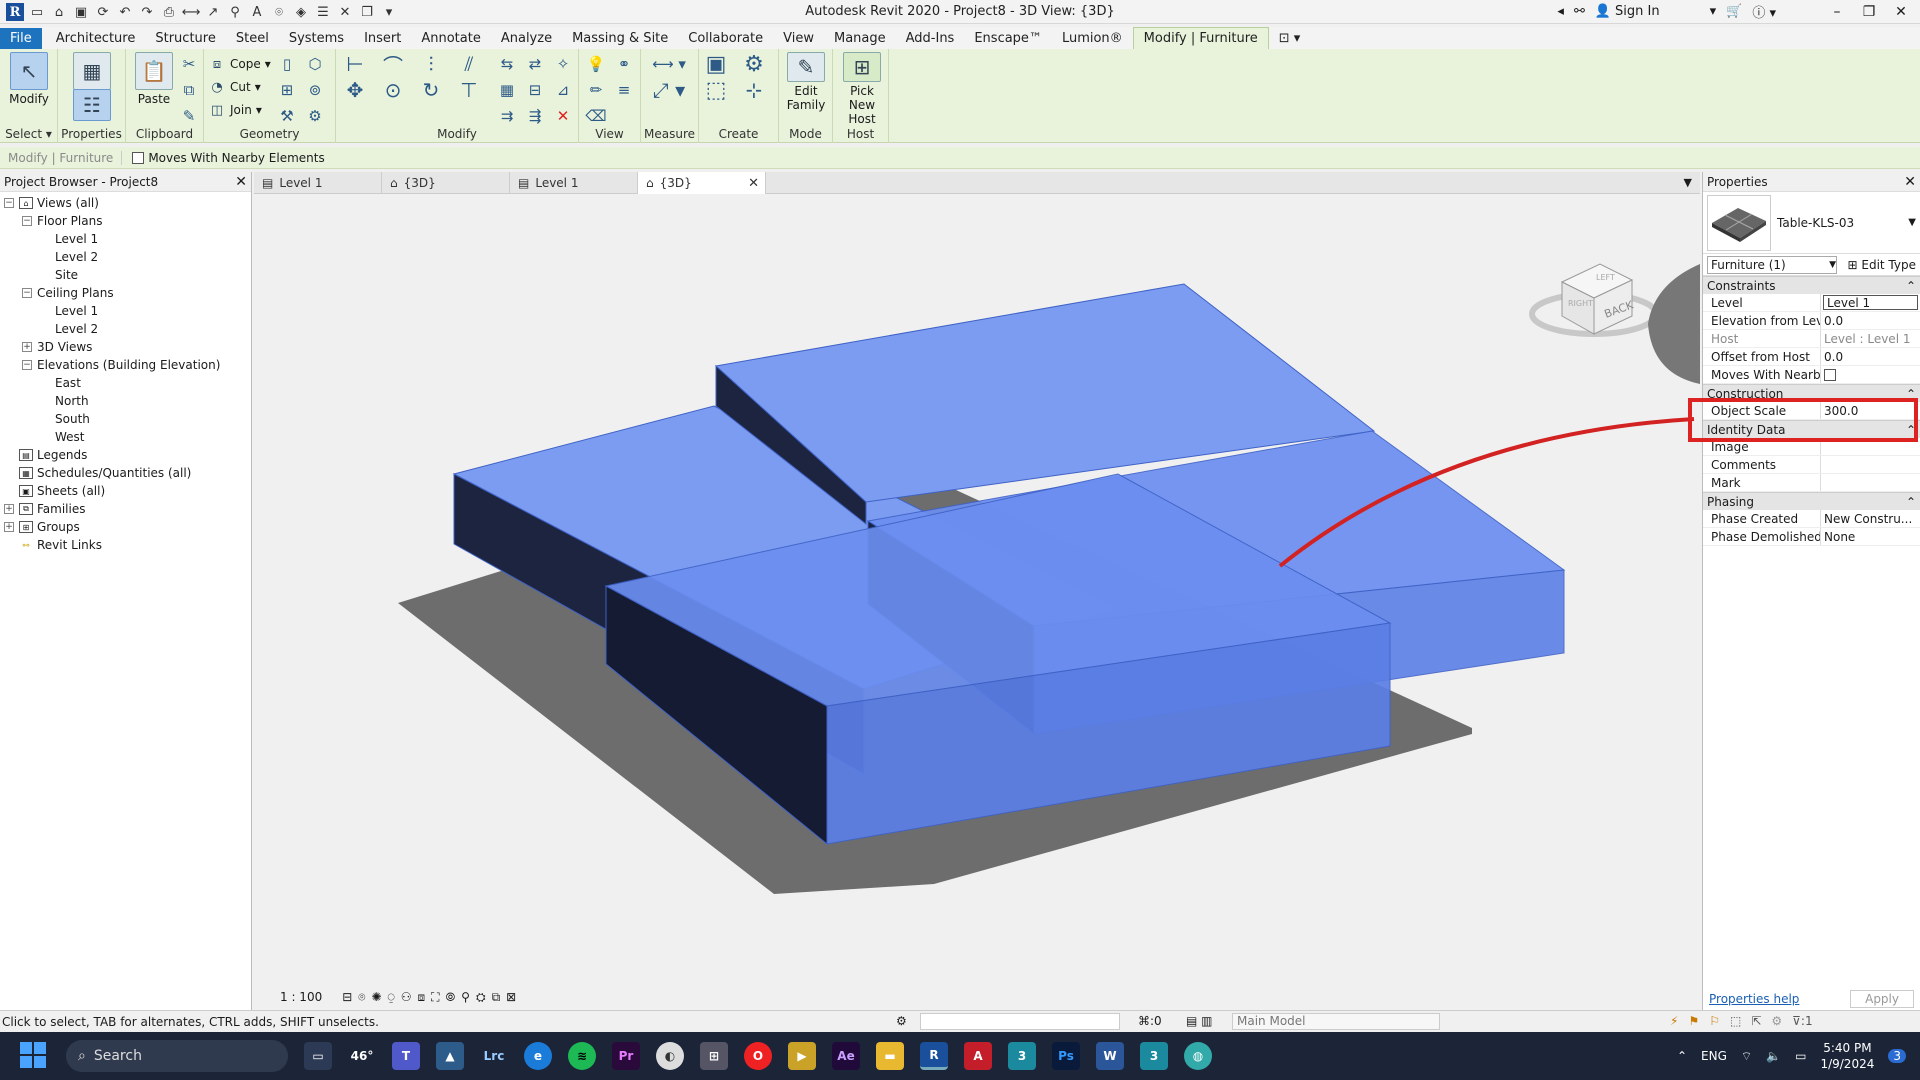  I want to click on pick-new-host-button: ⊞ Pick New Host, so click(862, 89).